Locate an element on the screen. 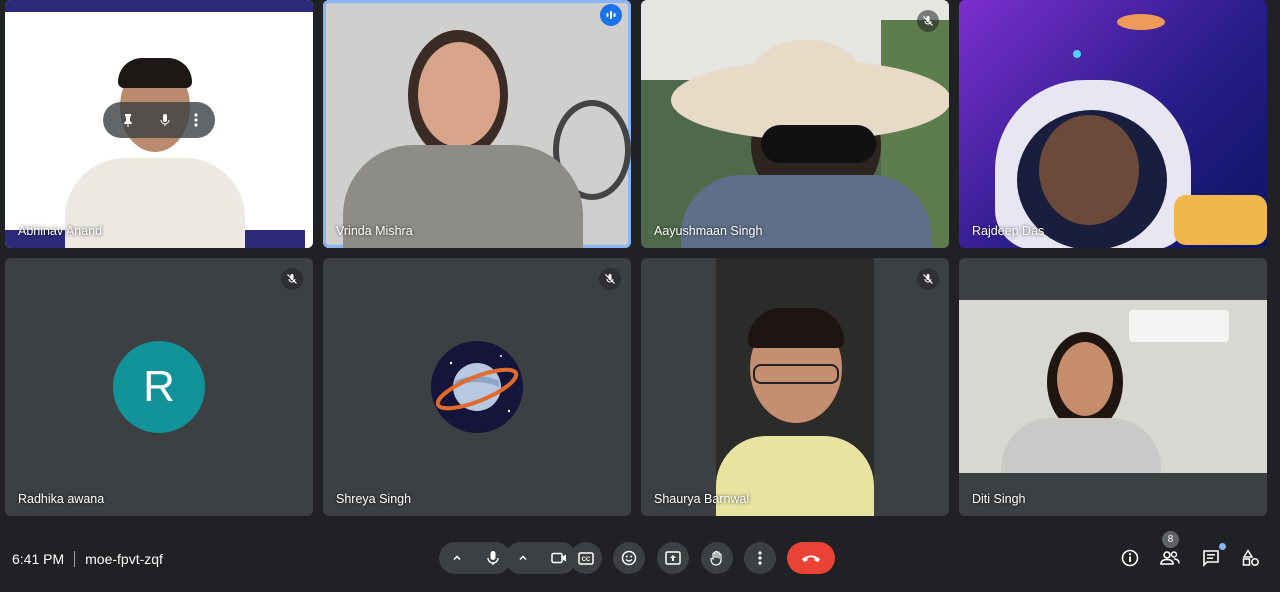 The height and width of the screenshot is (592, 1280). meeting-info: 6:41 PM moe-fpvt-zqf is located at coordinates (87, 559).